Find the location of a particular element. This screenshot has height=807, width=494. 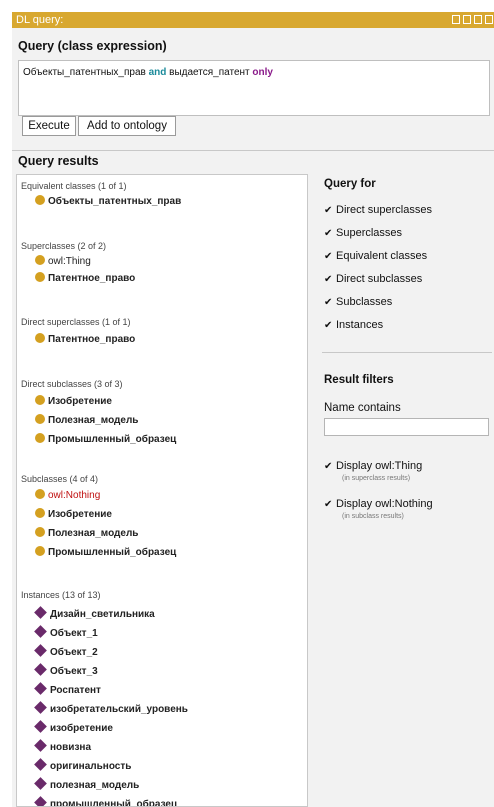

close-view-icon is located at coordinates (489, 19).